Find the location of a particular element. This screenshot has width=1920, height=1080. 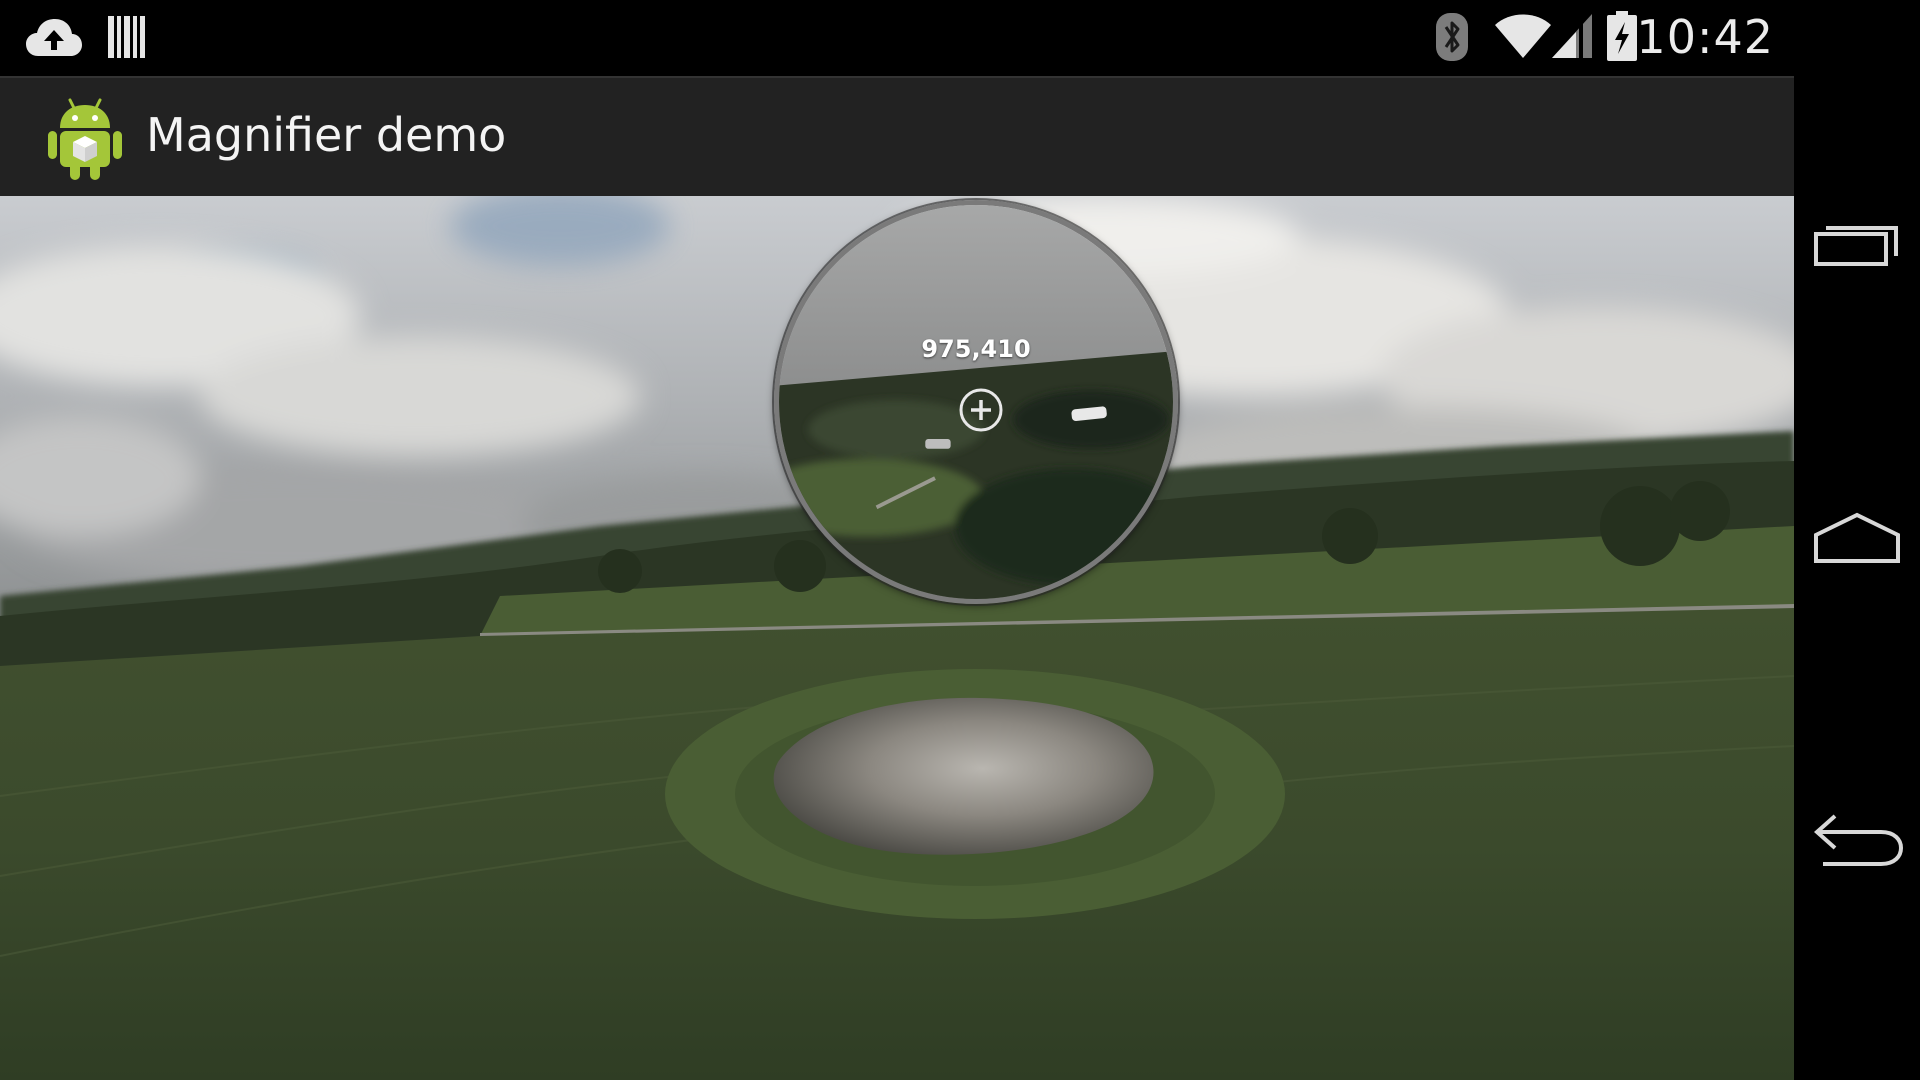

home-button is located at coordinates (1857, 538).